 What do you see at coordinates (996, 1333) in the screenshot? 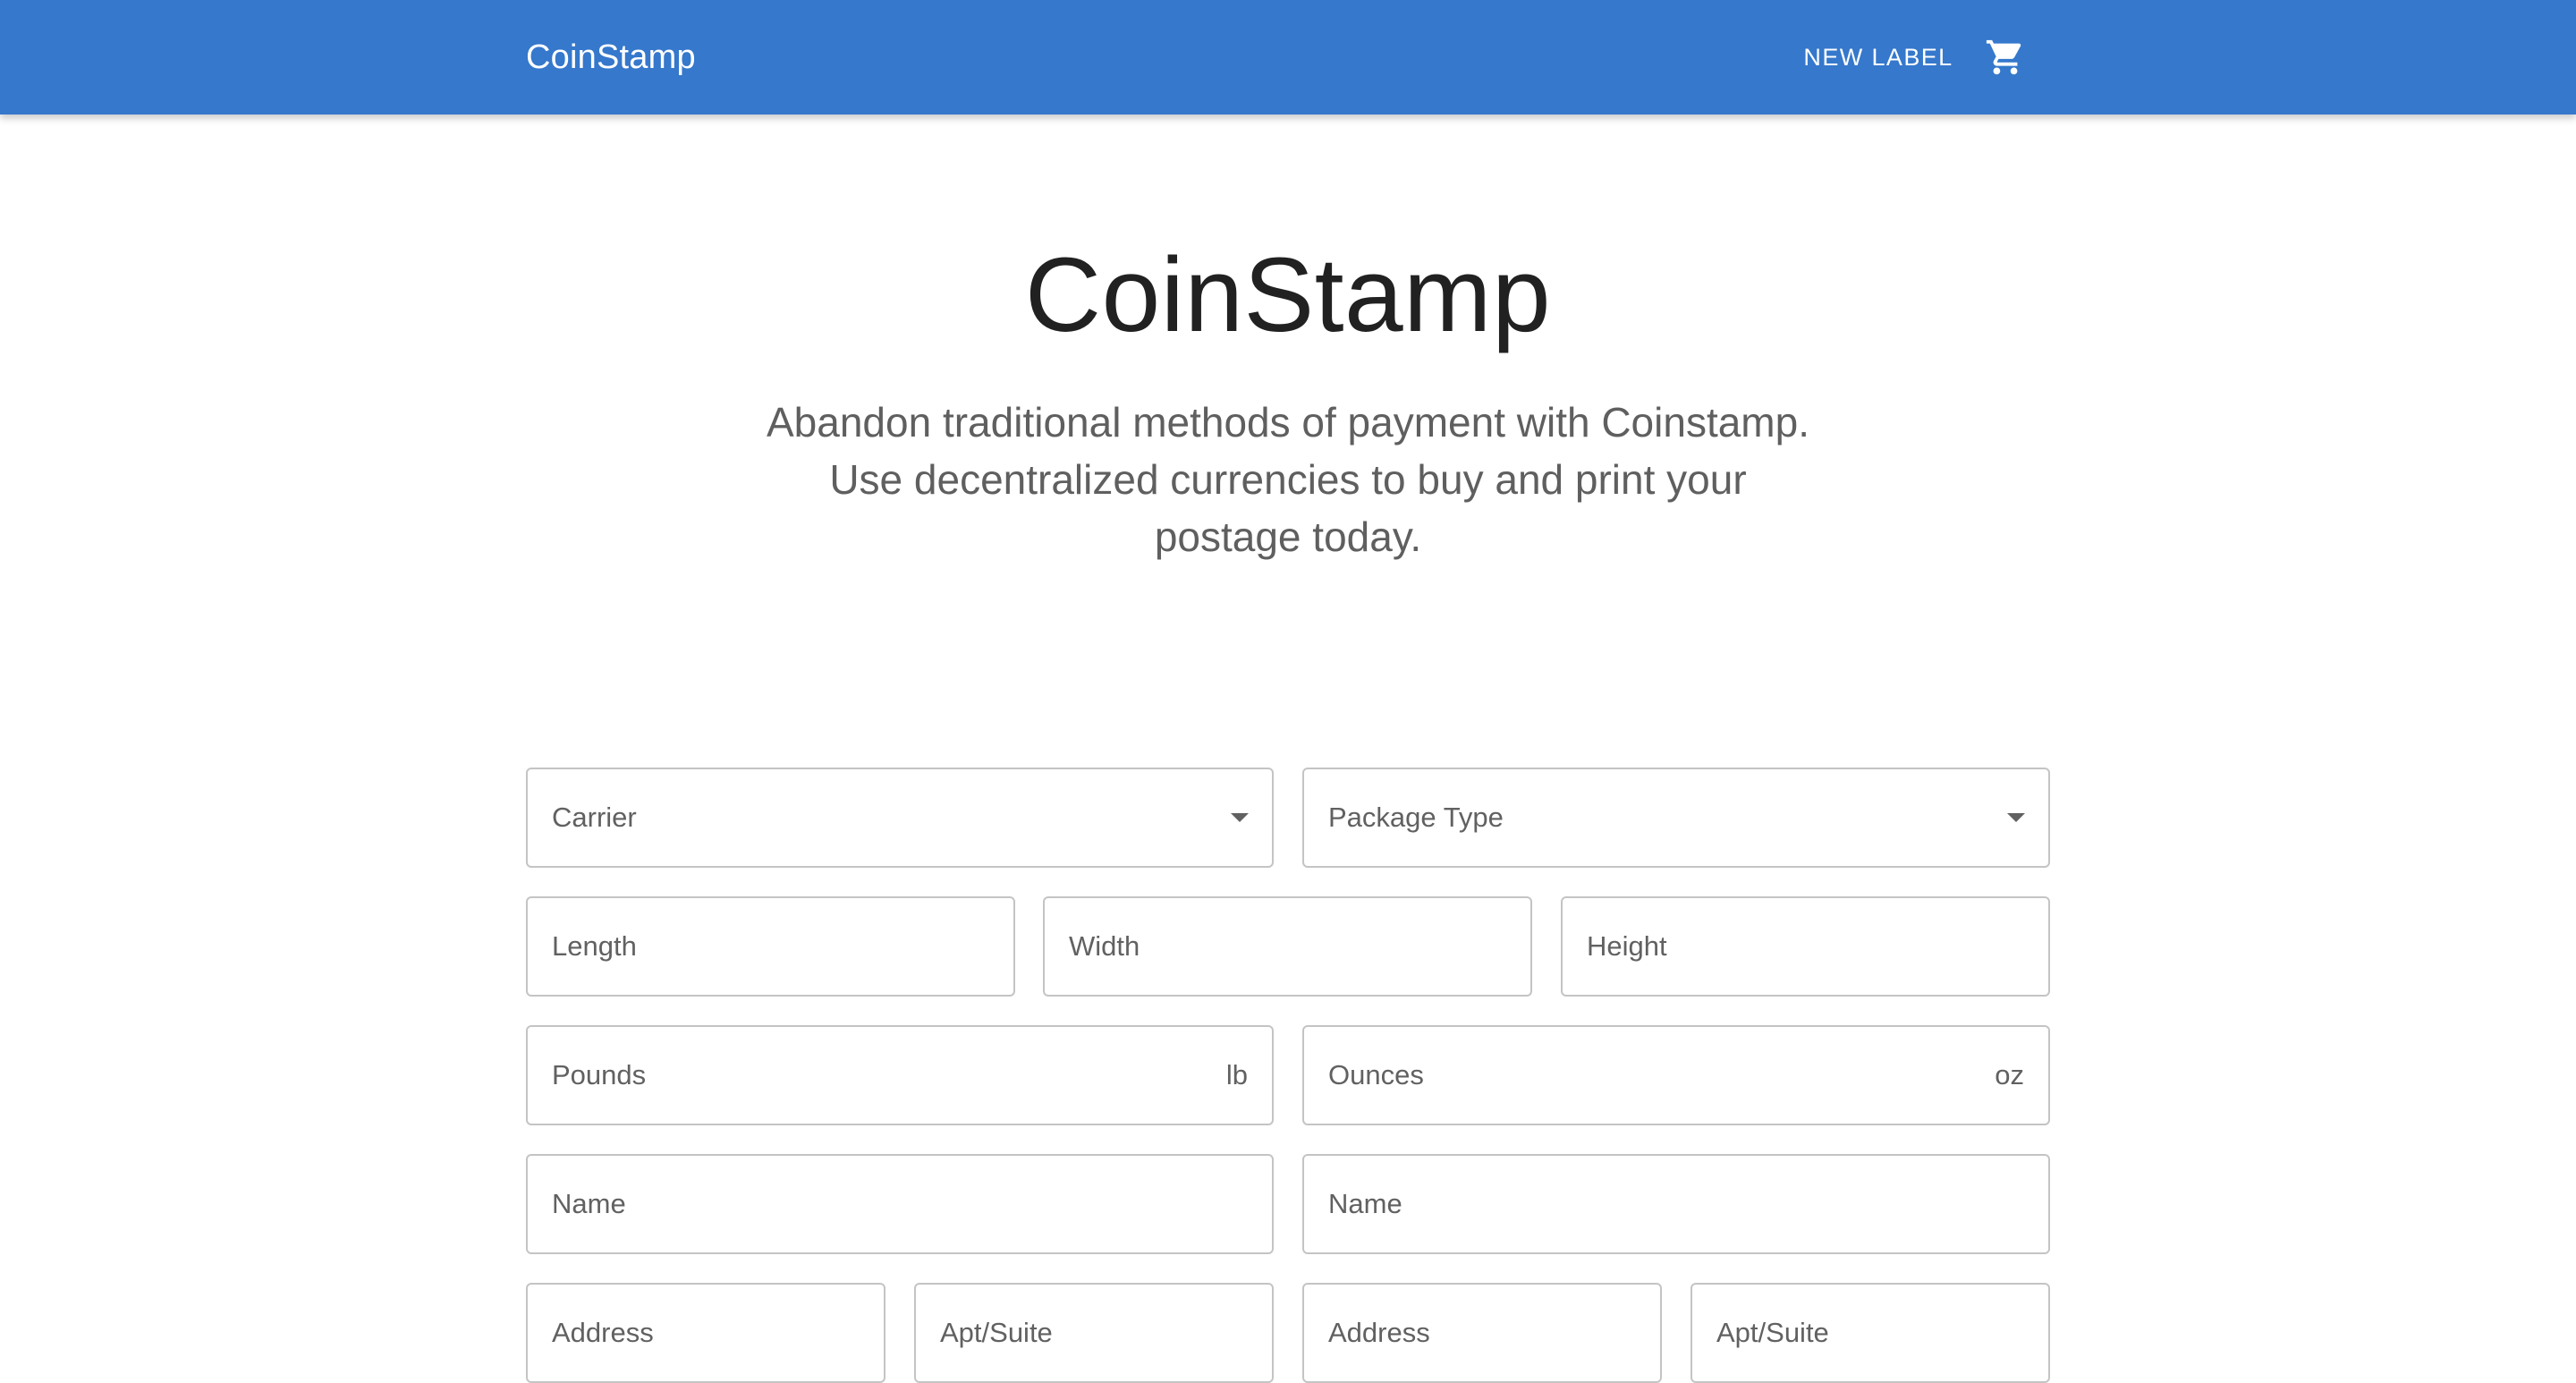
I see `from-apt-label: Apt/Suite` at bounding box center [996, 1333].